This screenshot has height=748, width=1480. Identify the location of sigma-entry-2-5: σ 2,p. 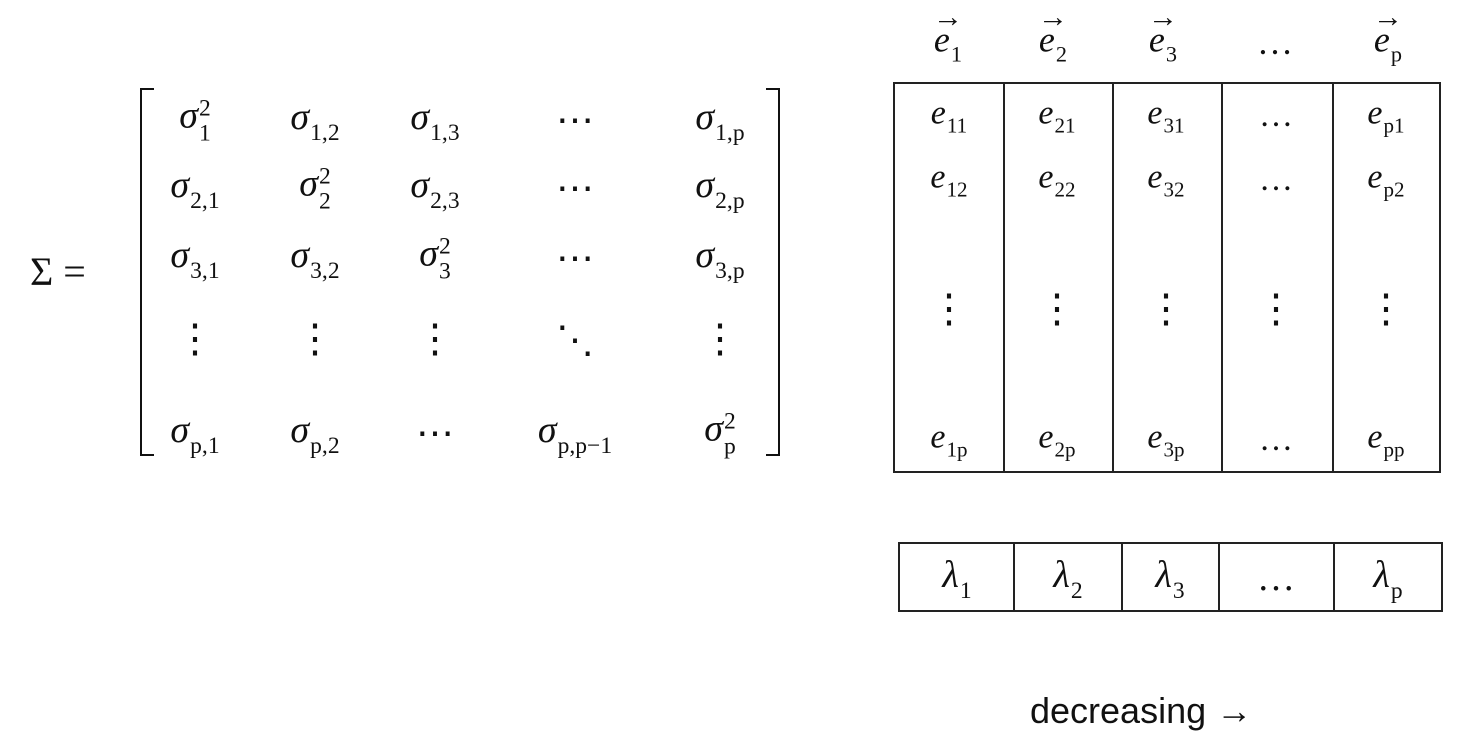
(720, 188).